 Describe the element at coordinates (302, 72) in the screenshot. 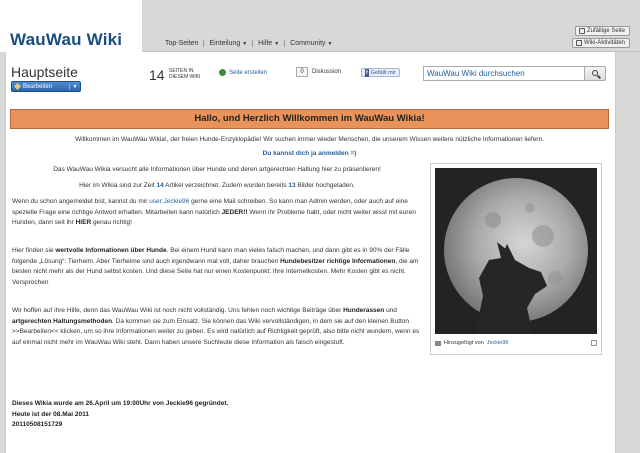

I see `discussion-count: 0` at that location.